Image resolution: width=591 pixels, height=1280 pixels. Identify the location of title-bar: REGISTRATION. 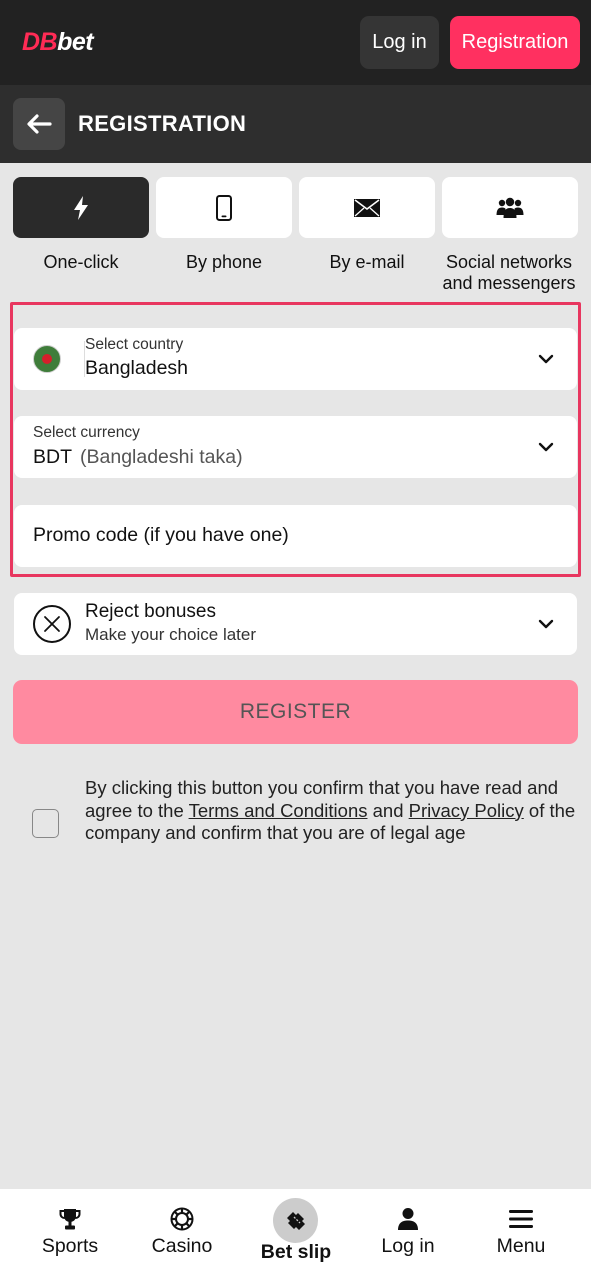
(295, 124).